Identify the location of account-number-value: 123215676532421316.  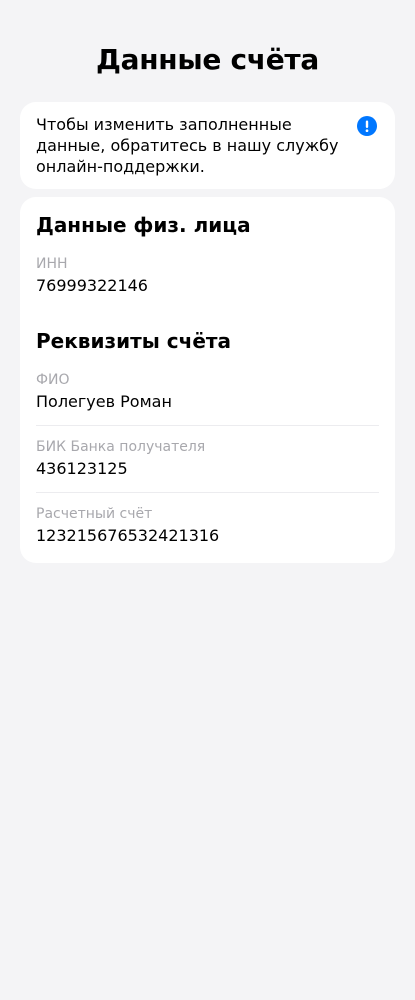
(128, 535).